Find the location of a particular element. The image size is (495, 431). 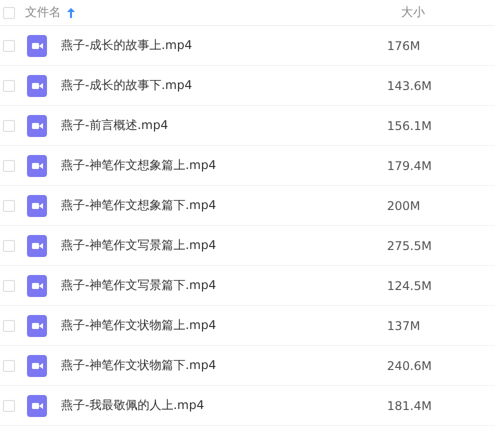

file-name: 燕子-成长的故事下.mp4 is located at coordinates (224, 85).